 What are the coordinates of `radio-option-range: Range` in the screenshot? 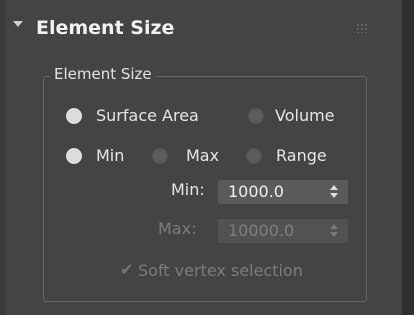 It's located at (286, 155).